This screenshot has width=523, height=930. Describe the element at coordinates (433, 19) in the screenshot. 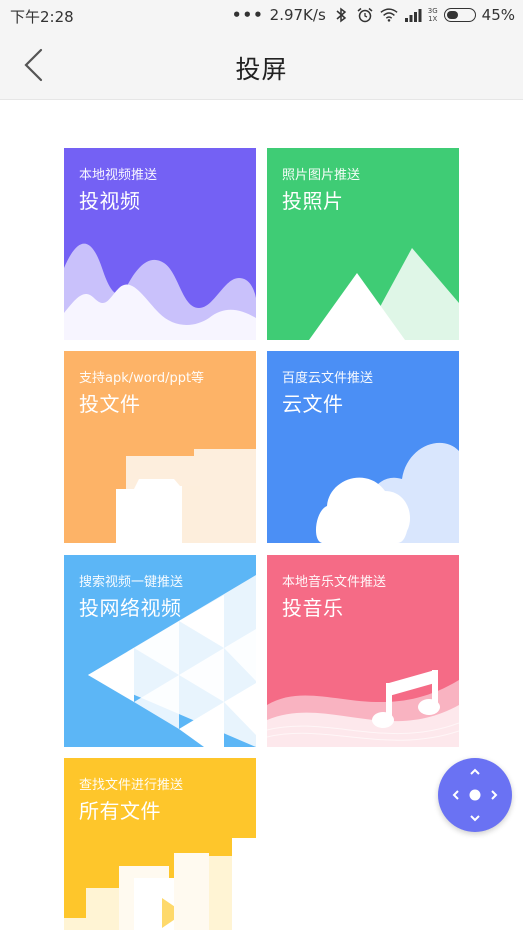

I see `network-type-bottom: 1X` at that location.